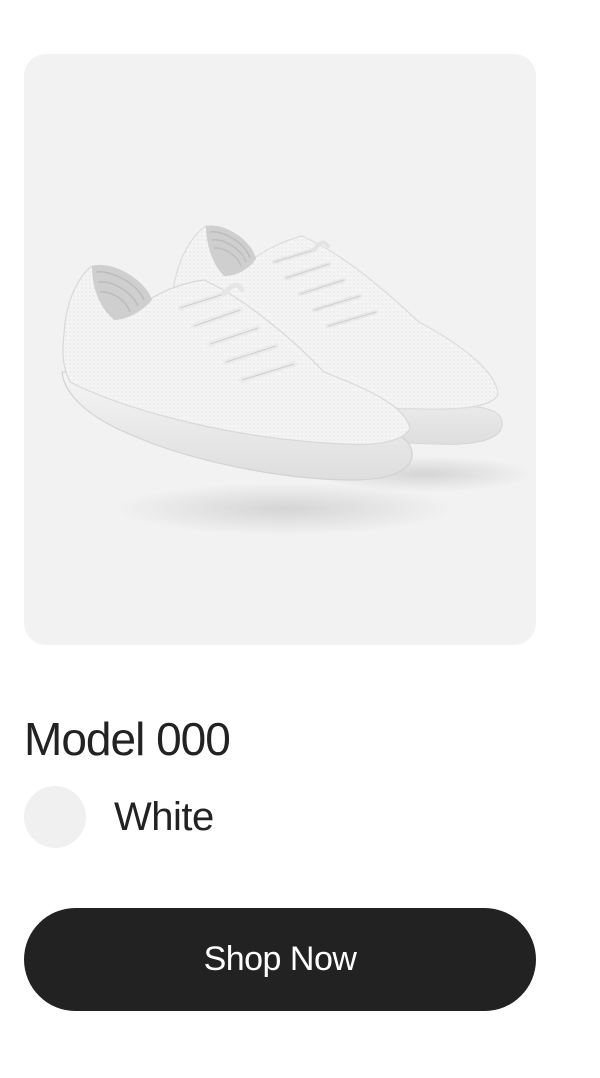  What do you see at coordinates (55, 817) in the screenshot?
I see `color-swatch-white` at bounding box center [55, 817].